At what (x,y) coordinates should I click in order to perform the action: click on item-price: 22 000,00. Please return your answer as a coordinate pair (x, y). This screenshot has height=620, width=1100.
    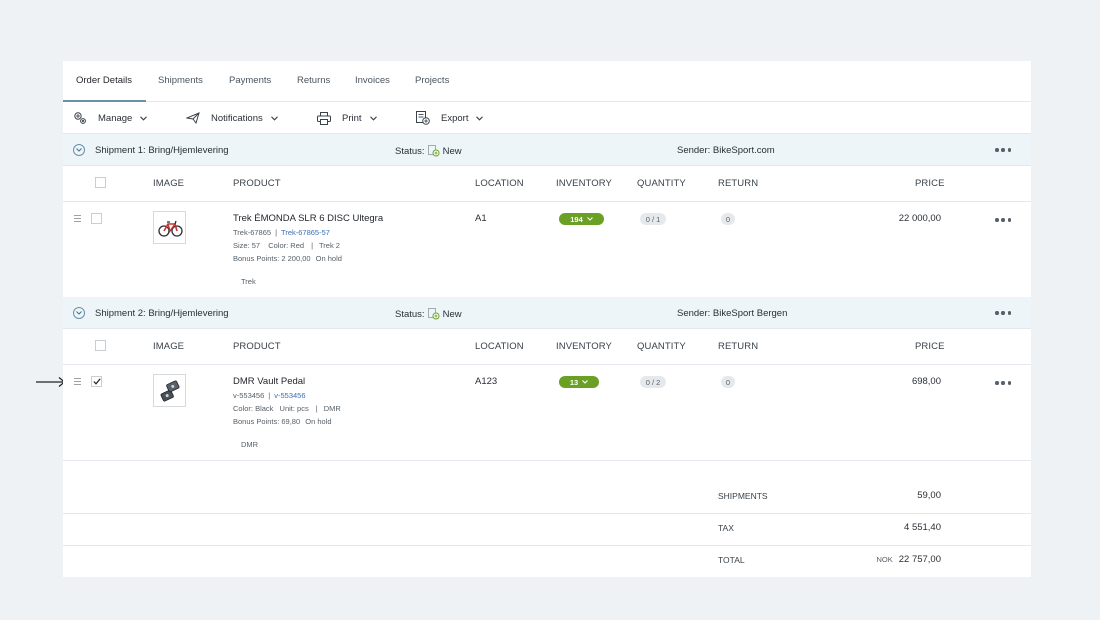
    Looking at the image, I should click on (919, 218).